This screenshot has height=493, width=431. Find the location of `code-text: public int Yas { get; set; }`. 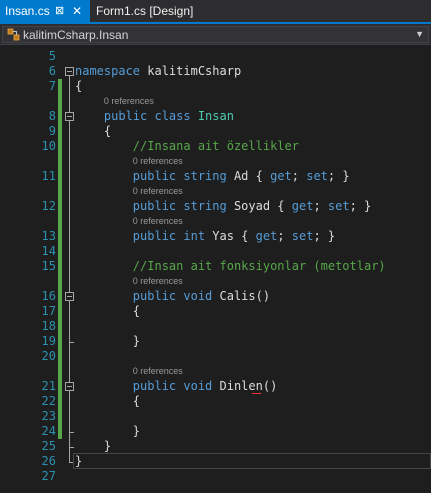

code-text: public int Yas { get; set; } is located at coordinates (205, 236).